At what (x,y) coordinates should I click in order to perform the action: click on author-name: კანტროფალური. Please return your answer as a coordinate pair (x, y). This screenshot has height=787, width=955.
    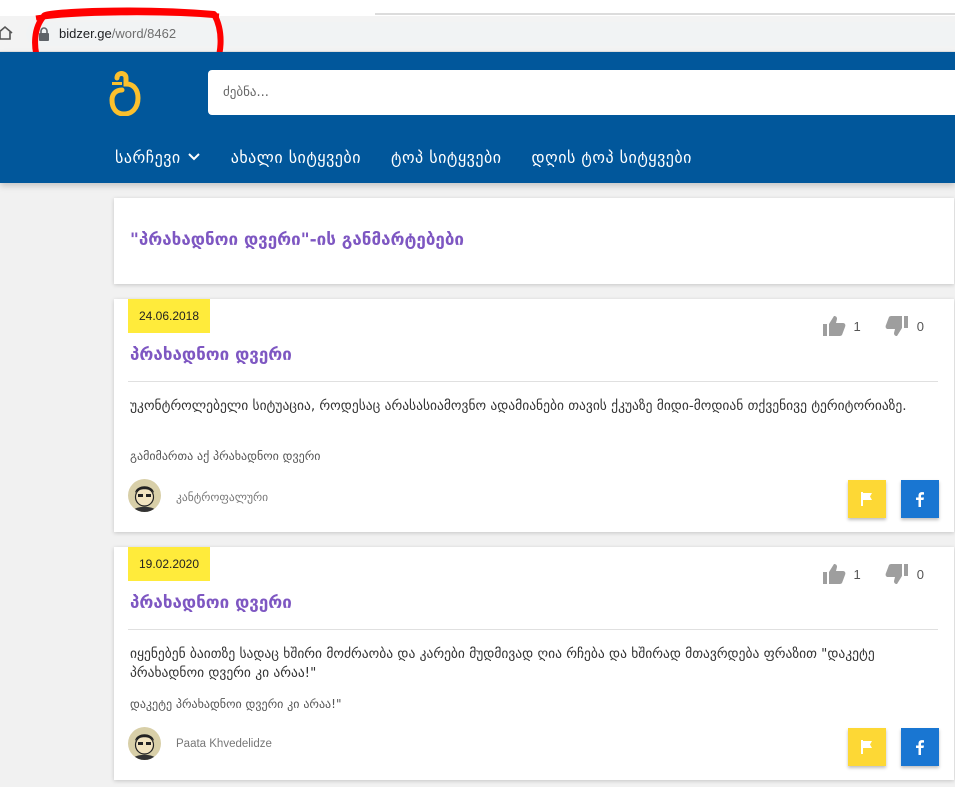
    Looking at the image, I should click on (222, 497).